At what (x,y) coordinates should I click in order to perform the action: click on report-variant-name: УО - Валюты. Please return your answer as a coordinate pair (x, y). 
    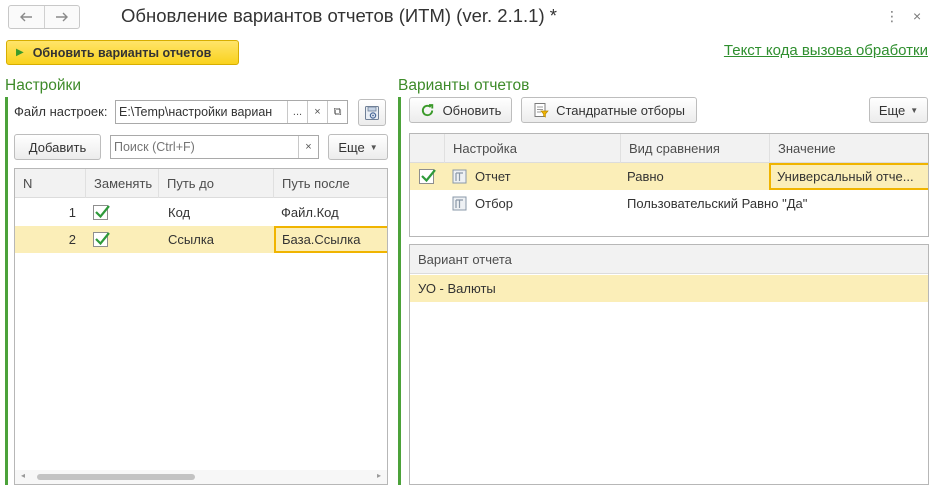
    Looking at the image, I should click on (457, 288).